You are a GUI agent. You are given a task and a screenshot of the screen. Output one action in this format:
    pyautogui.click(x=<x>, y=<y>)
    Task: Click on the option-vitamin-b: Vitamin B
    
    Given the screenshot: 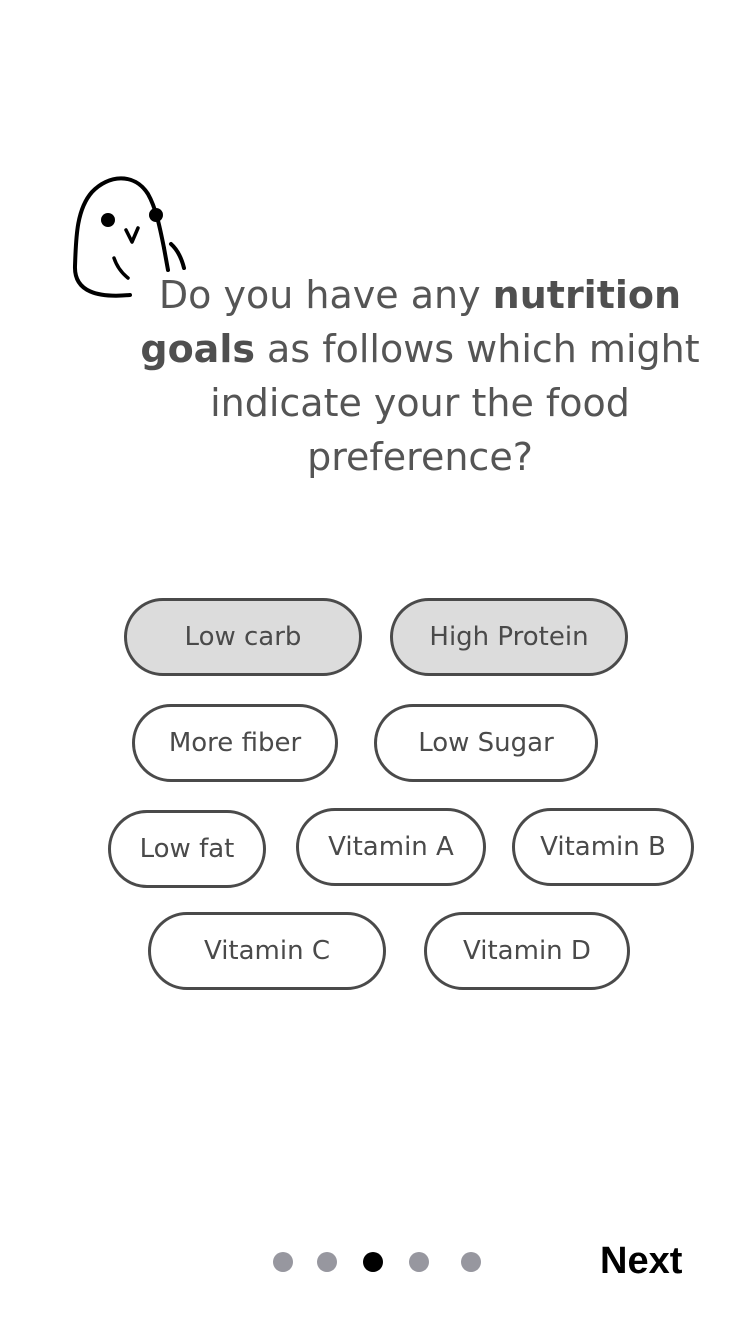 What is the action you would take?
    pyautogui.click(x=603, y=847)
    